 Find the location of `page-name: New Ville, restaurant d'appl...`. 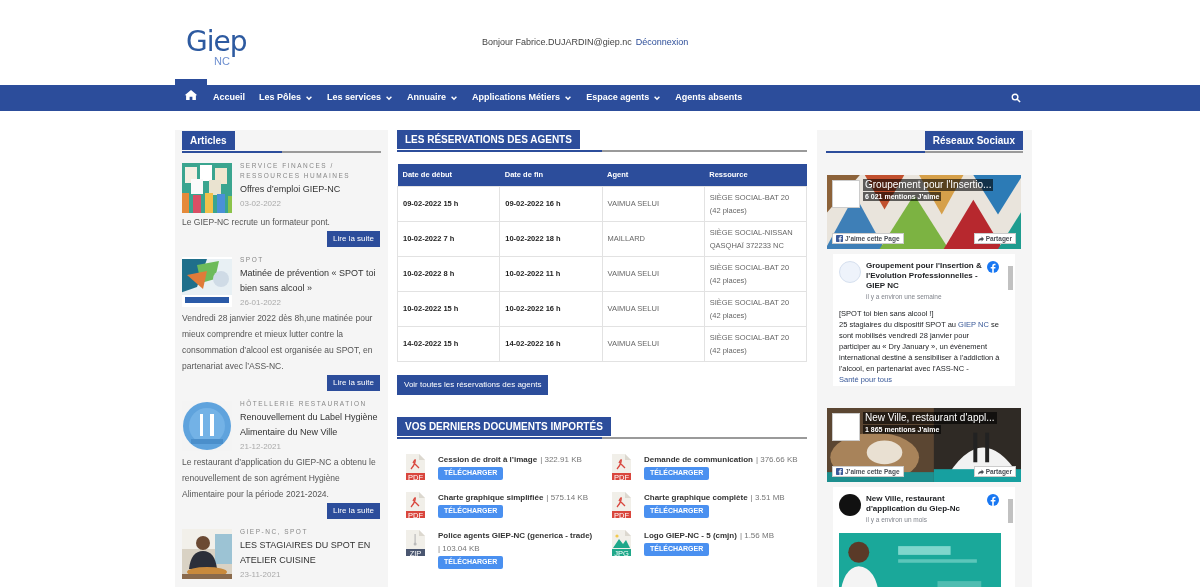

page-name: New Ville, restaurant d'appl... is located at coordinates (930, 418).